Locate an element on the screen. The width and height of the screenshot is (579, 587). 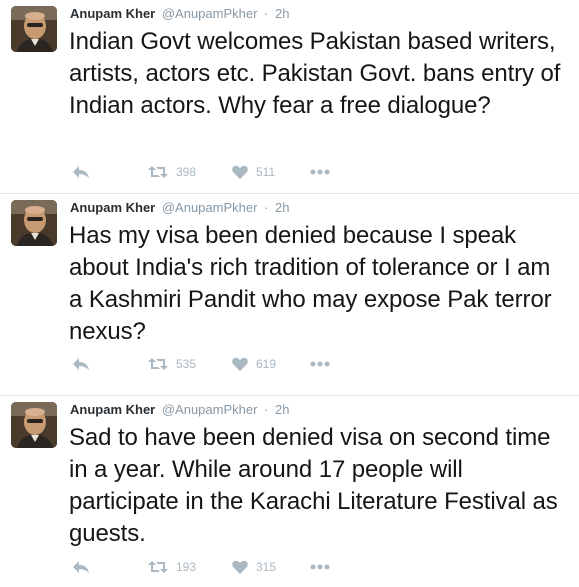
retweet-button: 535 is located at coordinates (172, 364).